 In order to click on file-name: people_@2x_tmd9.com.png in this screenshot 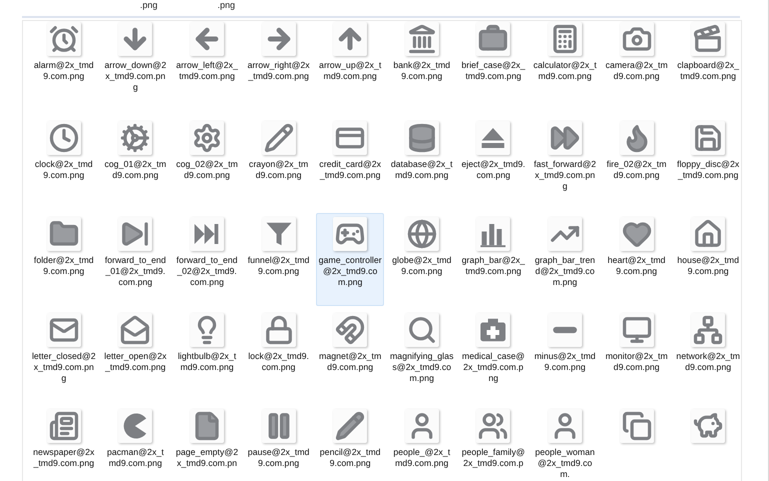, I will do `click(422, 458)`.